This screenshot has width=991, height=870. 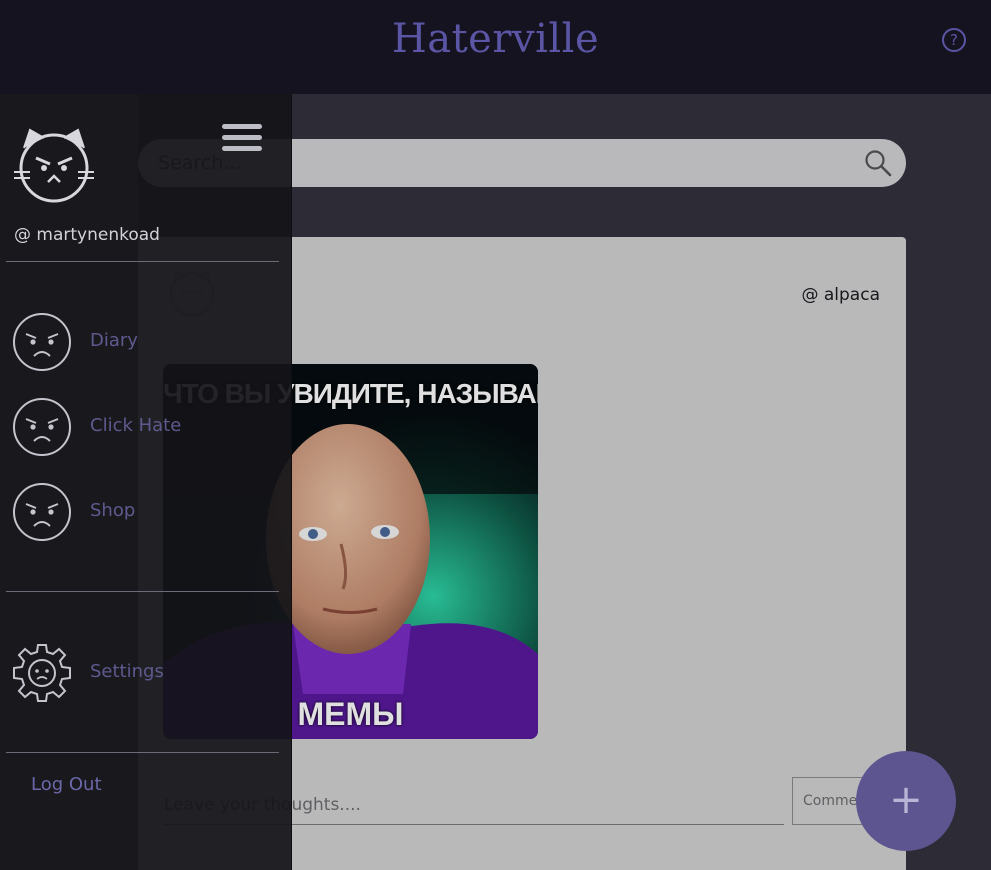 I want to click on sidebar-item-shop: Shop, so click(x=147, y=512).